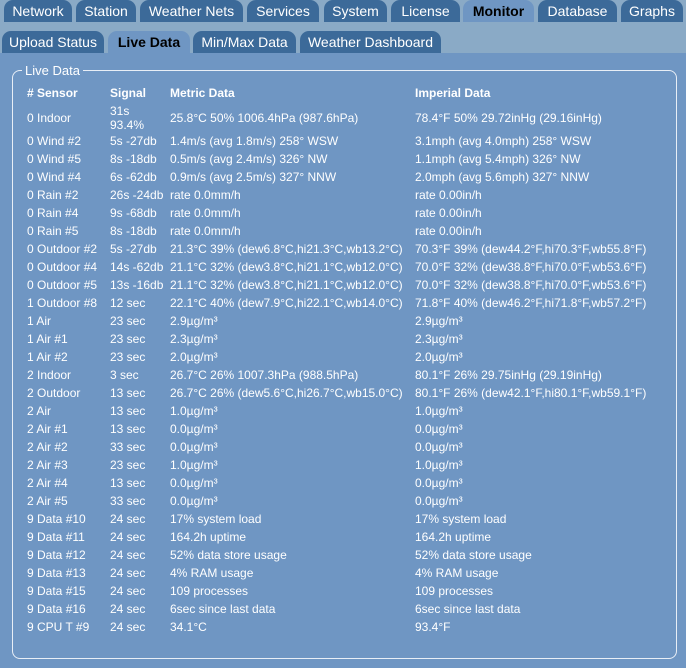 The image size is (686, 668). What do you see at coordinates (52, 93) in the screenshot?
I see `header-sensor: # Sensor` at bounding box center [52, 93].